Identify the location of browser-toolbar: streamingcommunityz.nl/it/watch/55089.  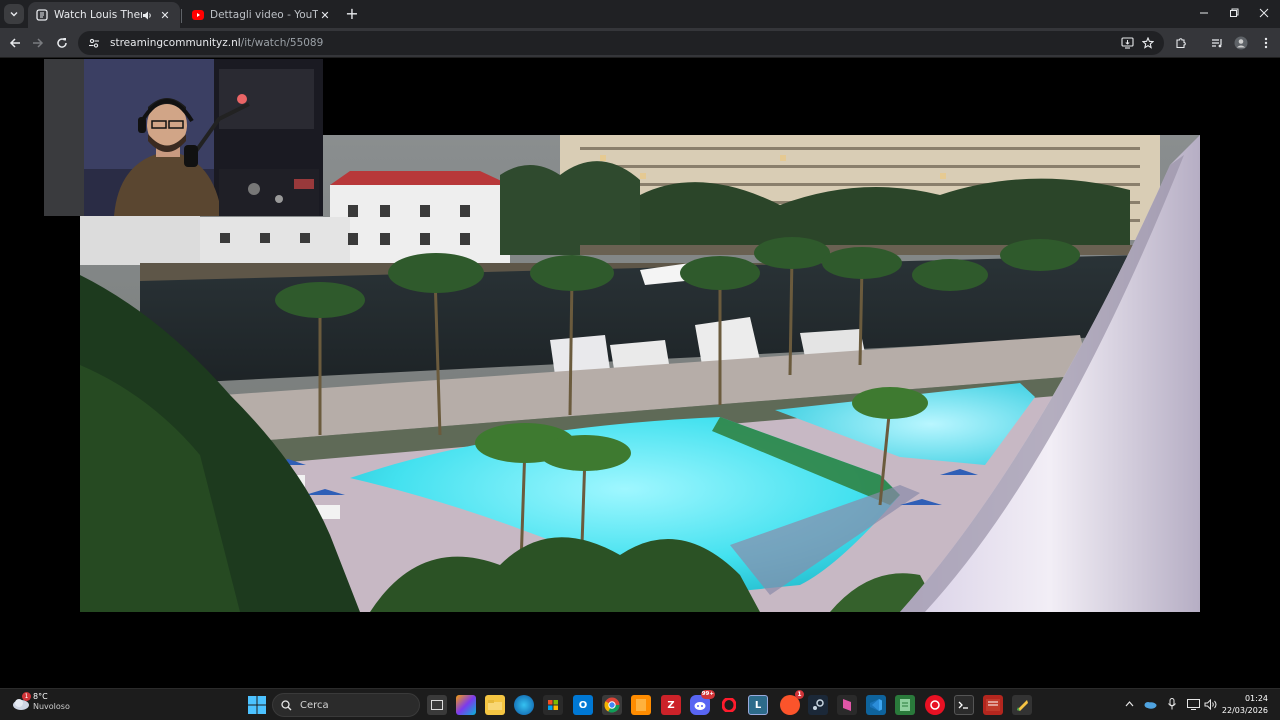
(640, 43).